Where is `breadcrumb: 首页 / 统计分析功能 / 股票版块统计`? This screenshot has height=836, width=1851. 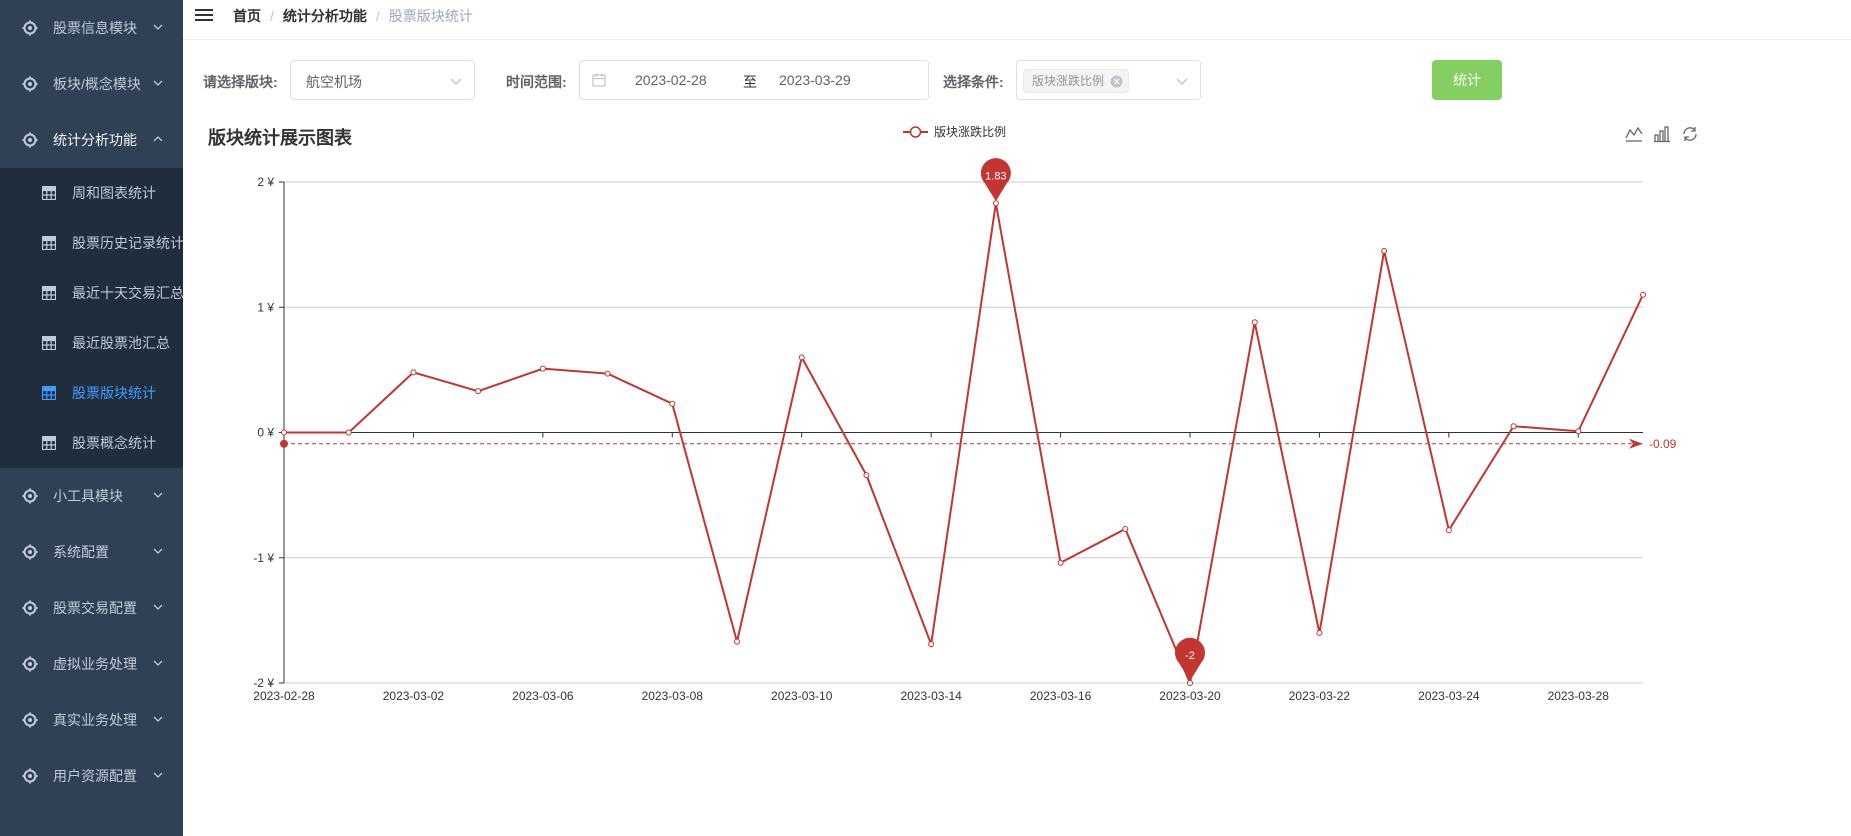 breadcrumb: 首页 / 统计分析功能 / 股票版块统计 is located at coordinates (353, 16).